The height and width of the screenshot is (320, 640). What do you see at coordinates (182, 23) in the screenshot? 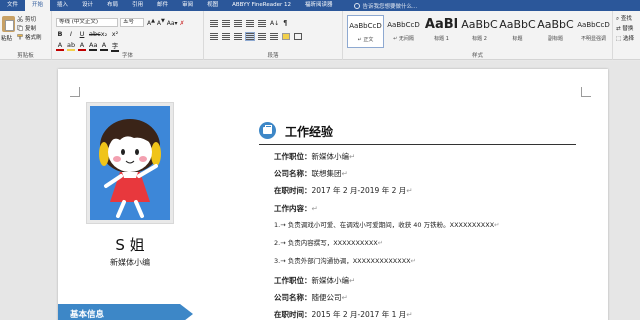
I see `clear-format-icon: ✗` at bounding box center [182, 23].